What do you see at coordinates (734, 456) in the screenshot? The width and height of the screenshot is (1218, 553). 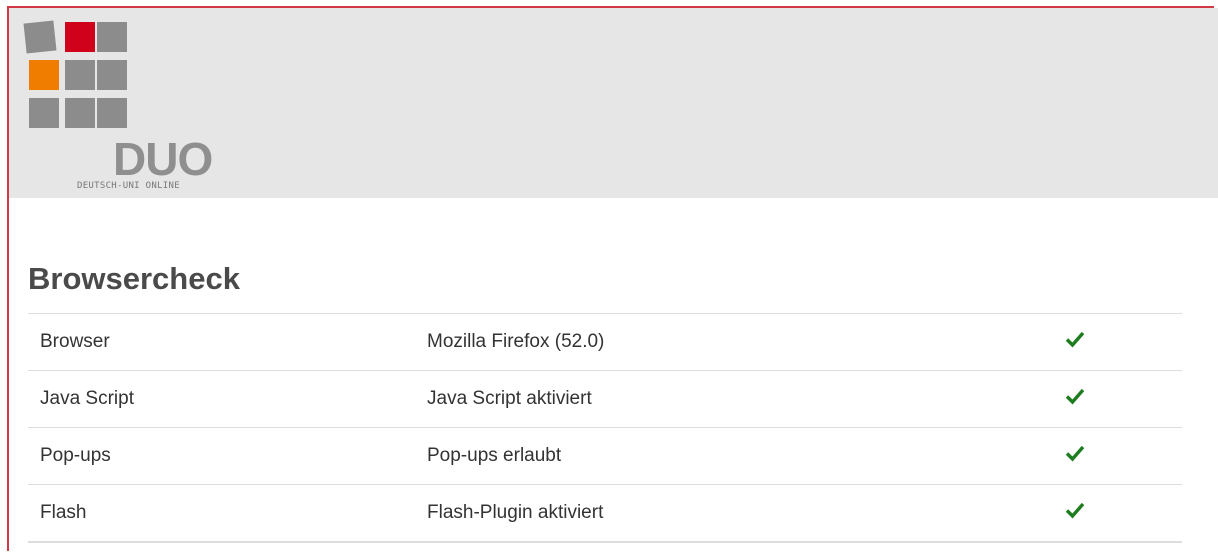 I see `check-value: Pop-ups erlaubt` at bounding box center [734, 456].